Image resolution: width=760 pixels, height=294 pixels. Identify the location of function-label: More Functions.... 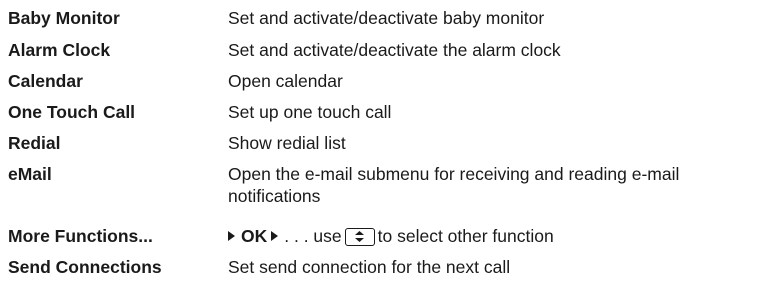
(80, 236).